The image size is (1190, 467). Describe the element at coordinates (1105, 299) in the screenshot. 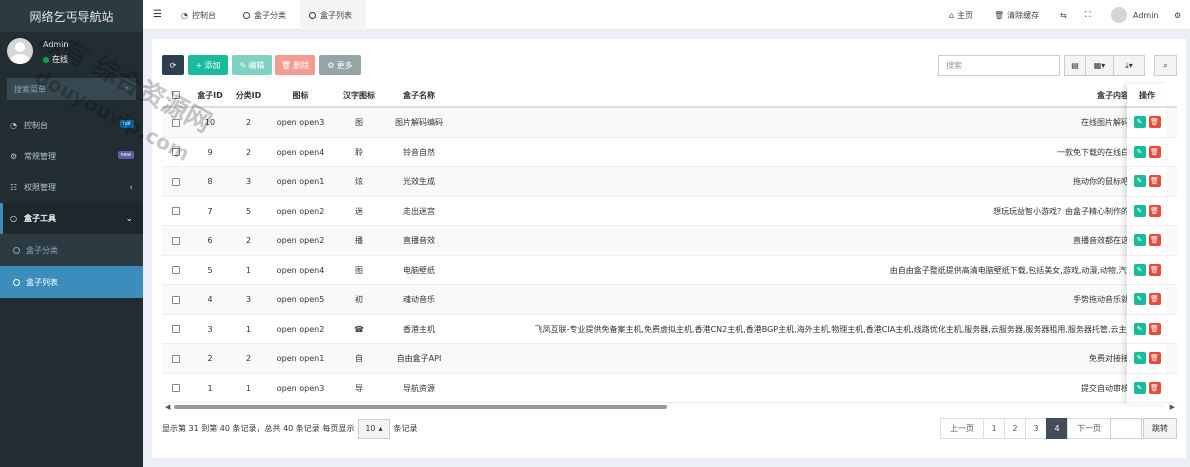

I see `cell-content: 手势拖动音乐就会` at that location.